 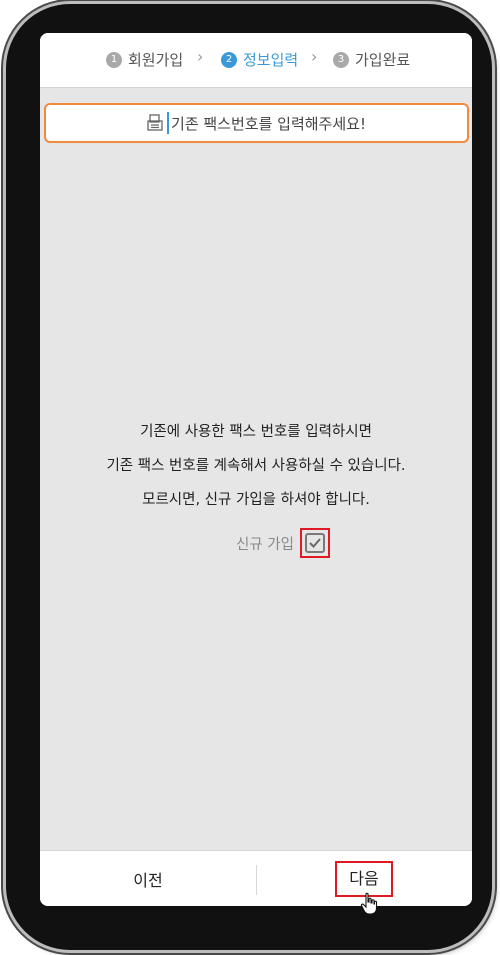 I want to click on info-line: 기존 팩스 번호를 계속해서 사용하실 수 있습니다., so click(x=256, y=466).